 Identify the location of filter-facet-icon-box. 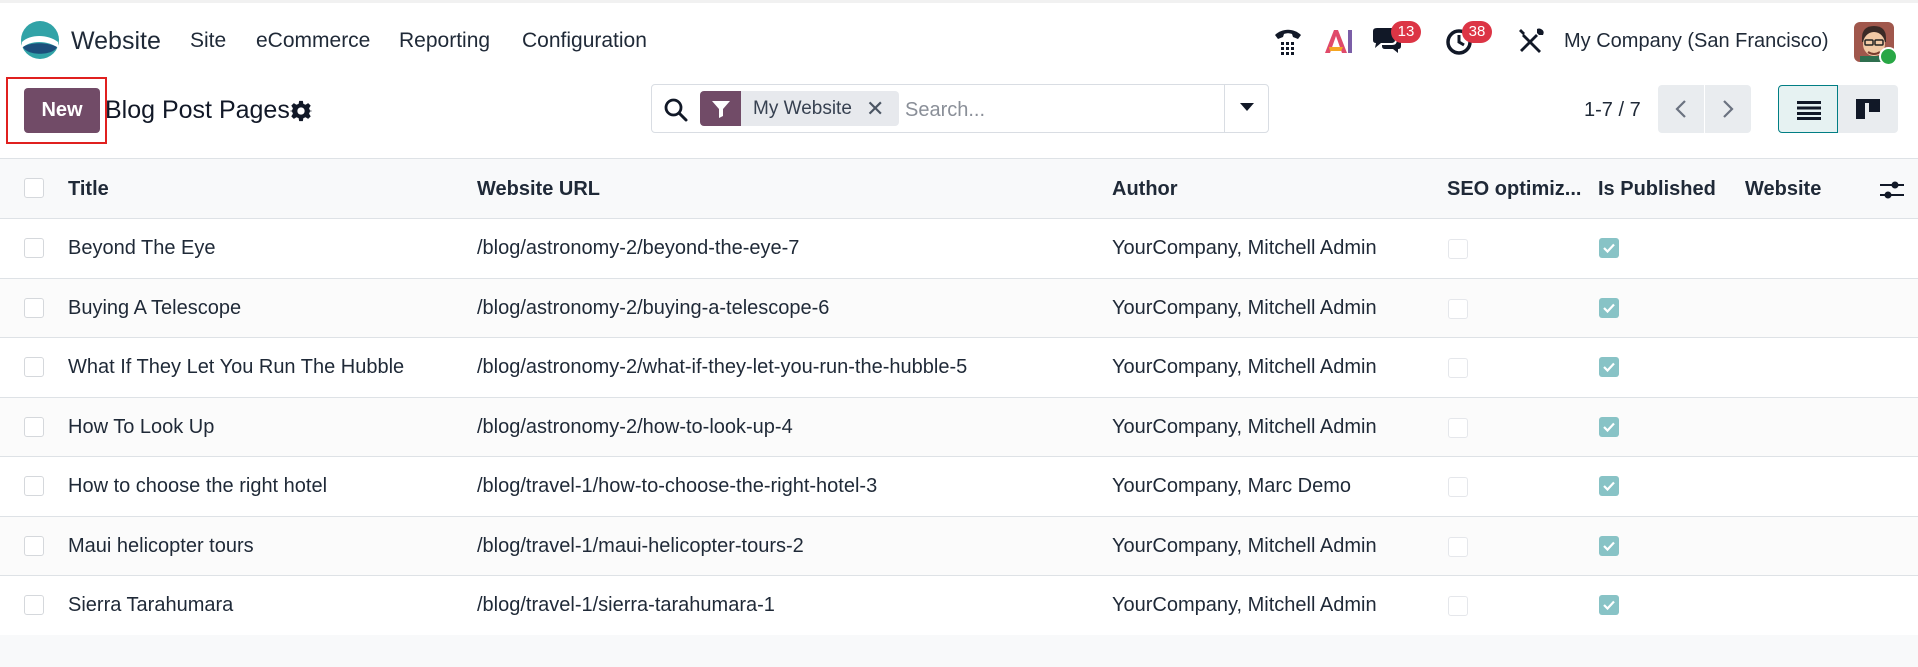
(720, 108).